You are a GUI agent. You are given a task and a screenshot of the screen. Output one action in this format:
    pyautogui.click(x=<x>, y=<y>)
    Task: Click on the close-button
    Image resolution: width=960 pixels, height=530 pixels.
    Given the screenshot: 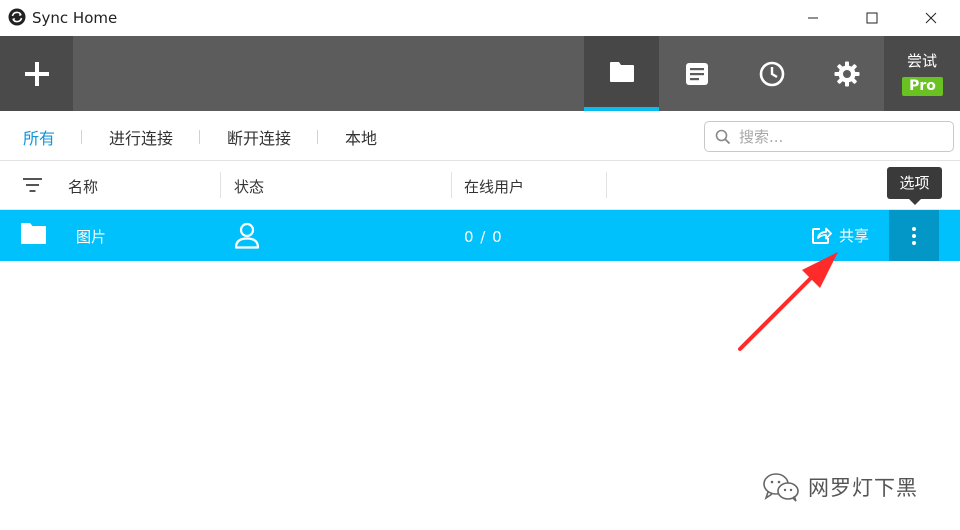 What is the action you would take?
    pyautogui.click(x=931, y=18)
    